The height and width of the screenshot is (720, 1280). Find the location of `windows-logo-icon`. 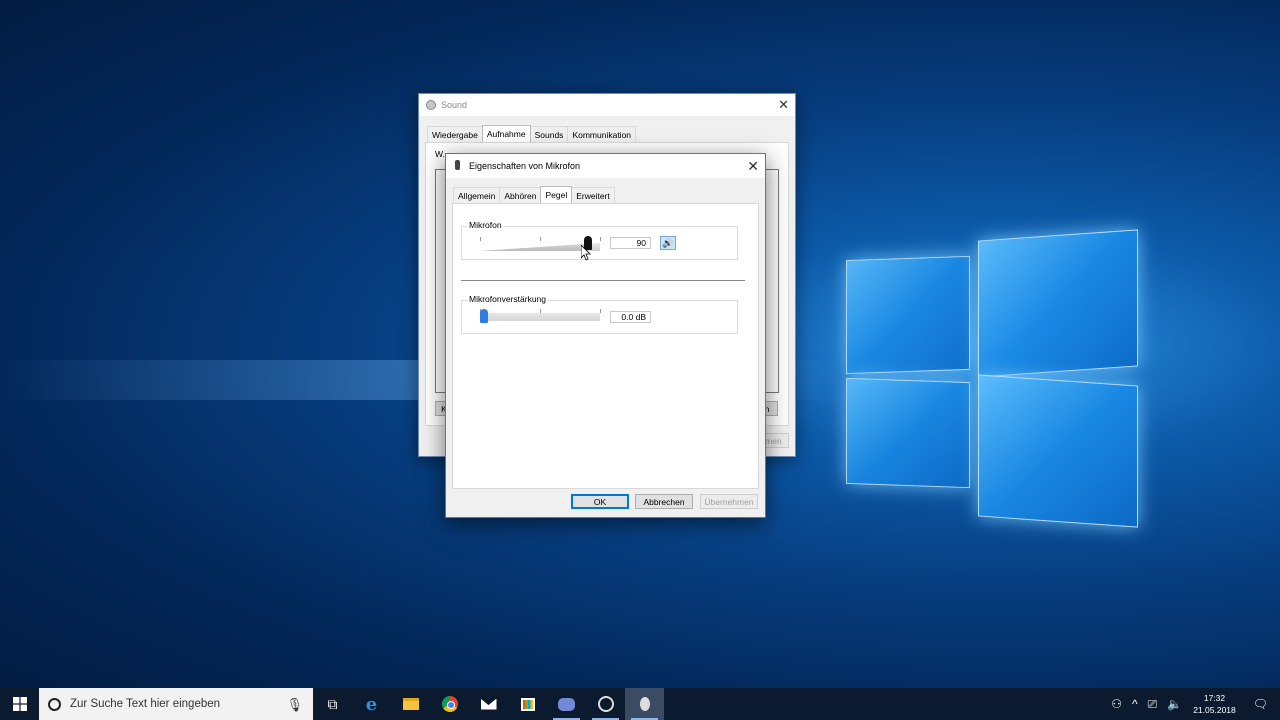

windows-logo-icon is located at coordinates (19, 704).